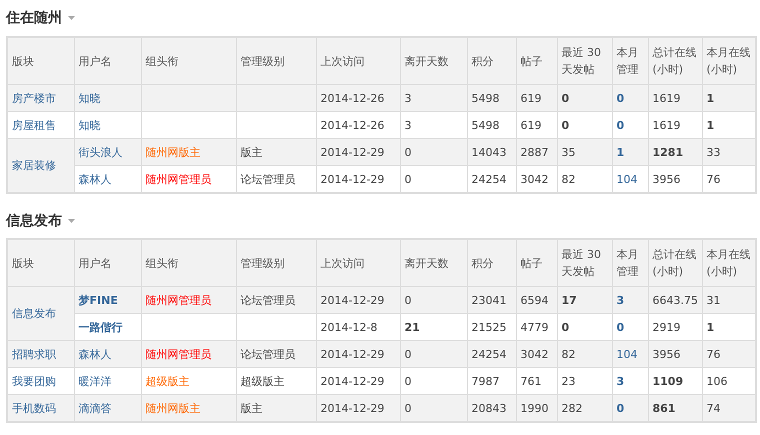  I want to click on table-cell: 21, so click(433, 327).